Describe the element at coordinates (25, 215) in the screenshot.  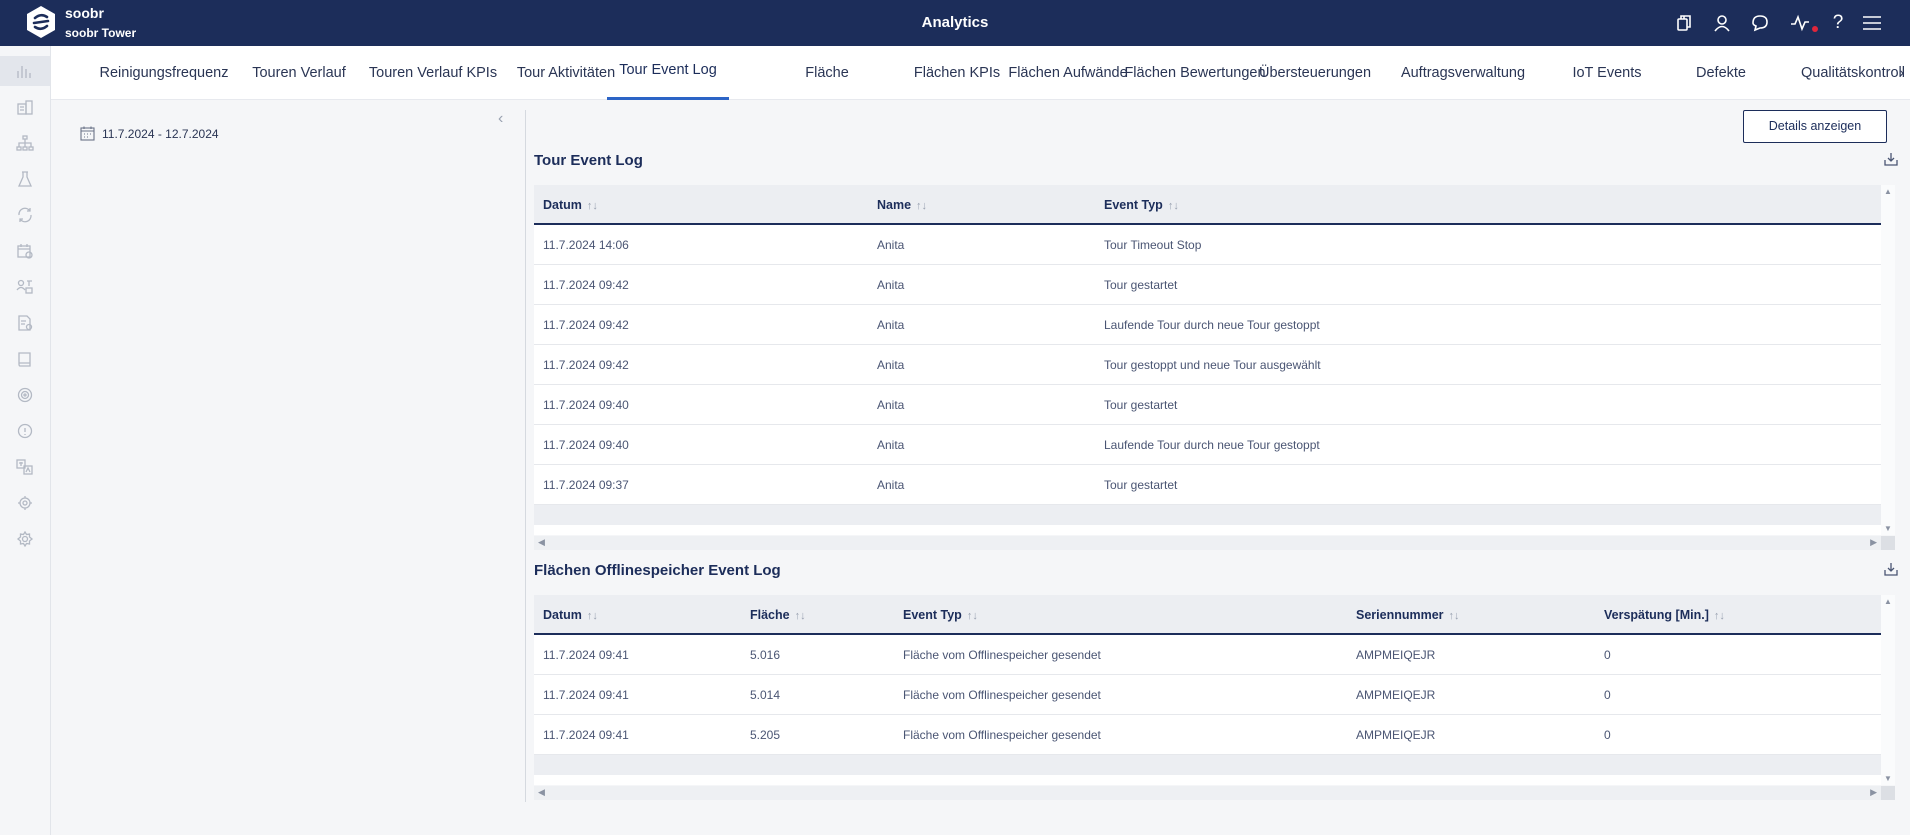
I see `refresh-icon` at that location.